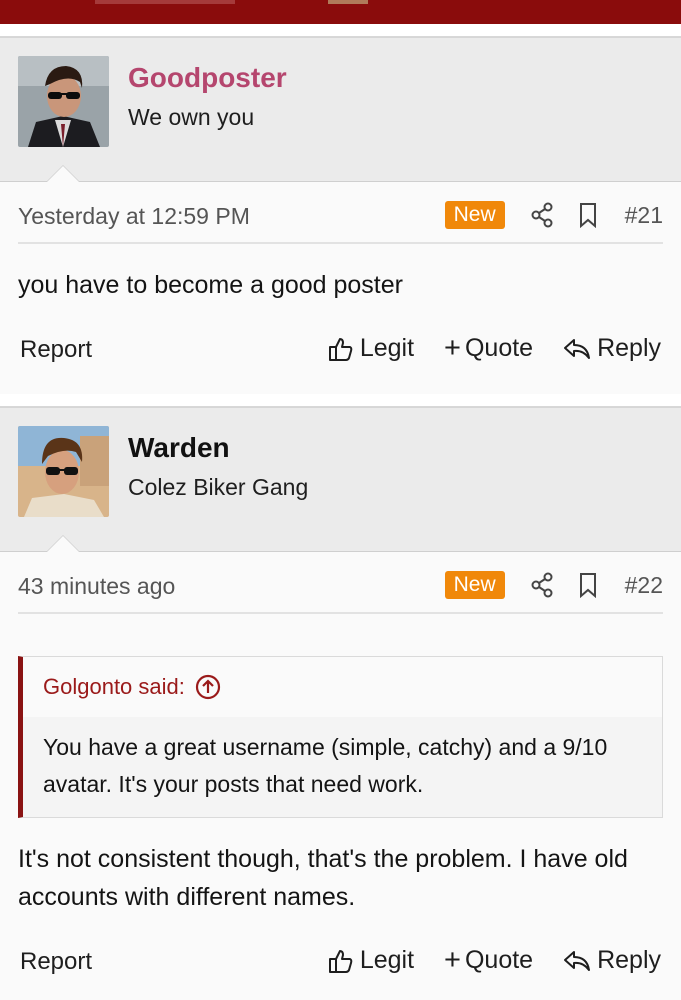 This screenshot has height=1000, width=681. I want to click on post-meta-actions: New #21, so click(553, 215).